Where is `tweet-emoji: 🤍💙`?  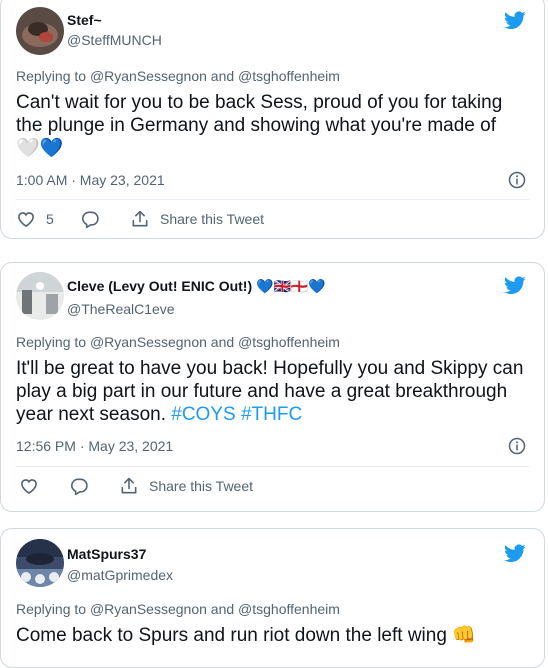
tweet-emoji: 🤍💙 is located at coordinates (40, 148).